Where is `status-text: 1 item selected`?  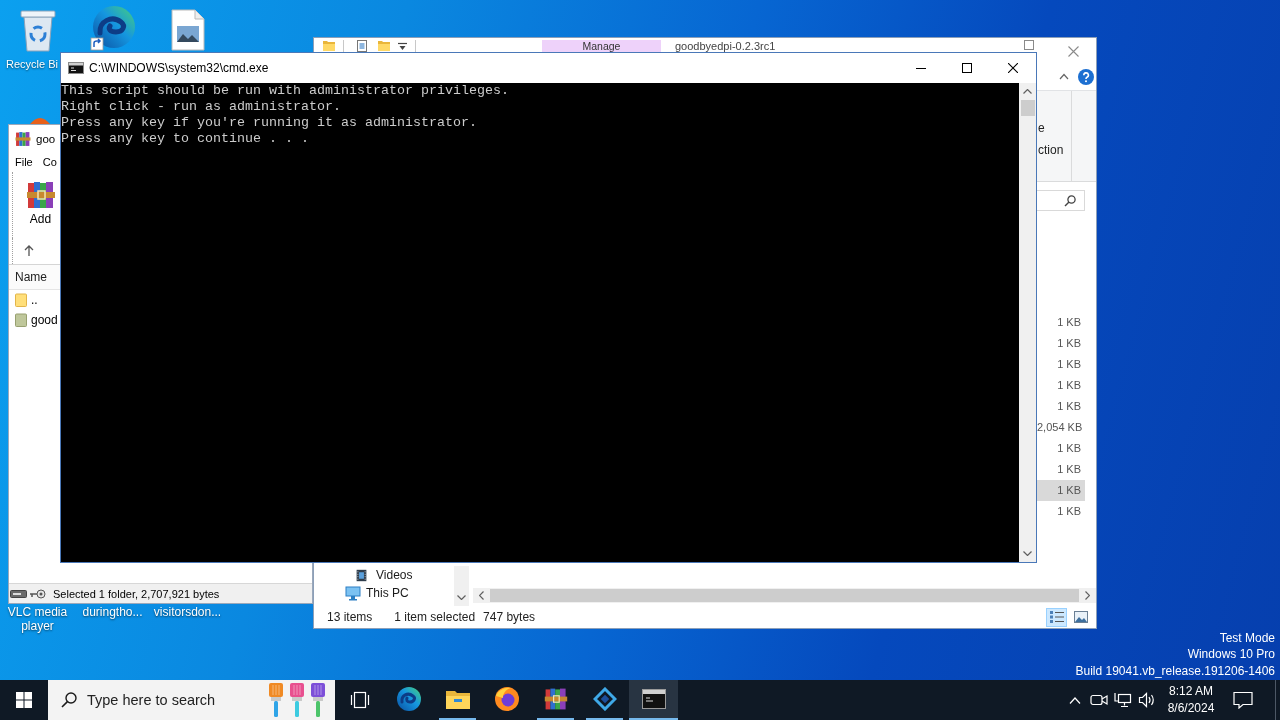
status-text: 1 item selected is located at coordinates (435, 617).